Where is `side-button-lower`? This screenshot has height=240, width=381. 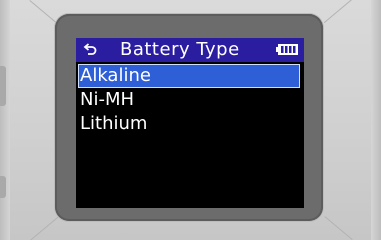
side-button-lower is located at coordinates (3, 187).